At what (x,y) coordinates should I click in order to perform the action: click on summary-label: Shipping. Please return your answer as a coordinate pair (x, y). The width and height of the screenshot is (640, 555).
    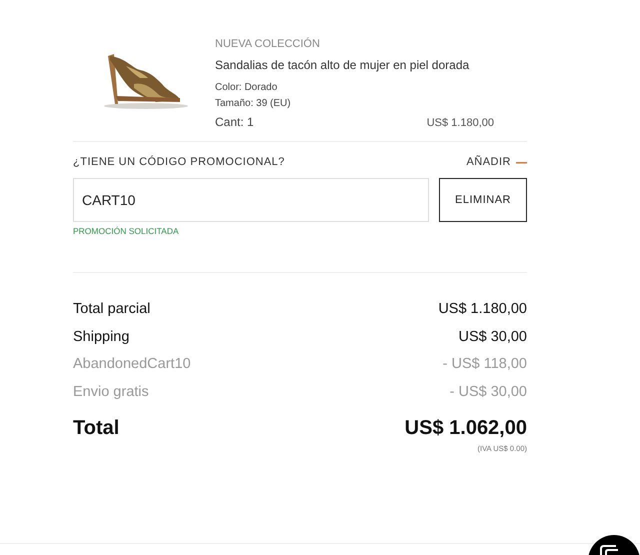
    Looking at the image, I should click on (101, 337).